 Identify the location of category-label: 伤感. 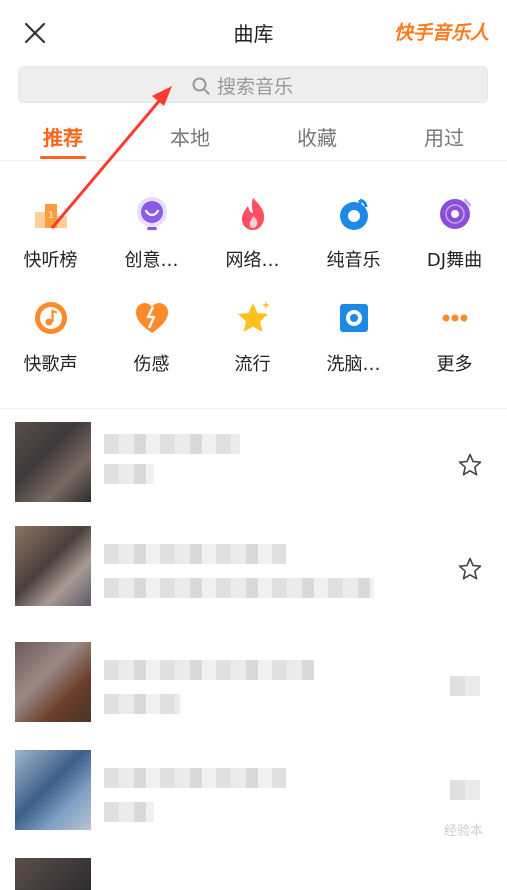
(151, 364).